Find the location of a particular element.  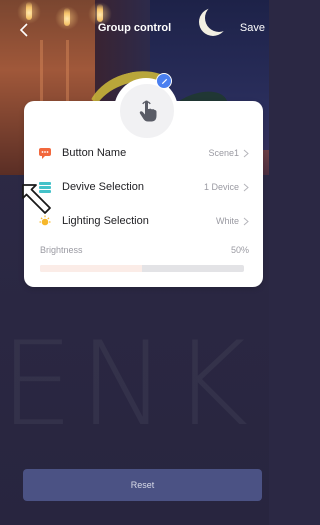

lighting-selection-value: White is located at coordinates (227, 221).